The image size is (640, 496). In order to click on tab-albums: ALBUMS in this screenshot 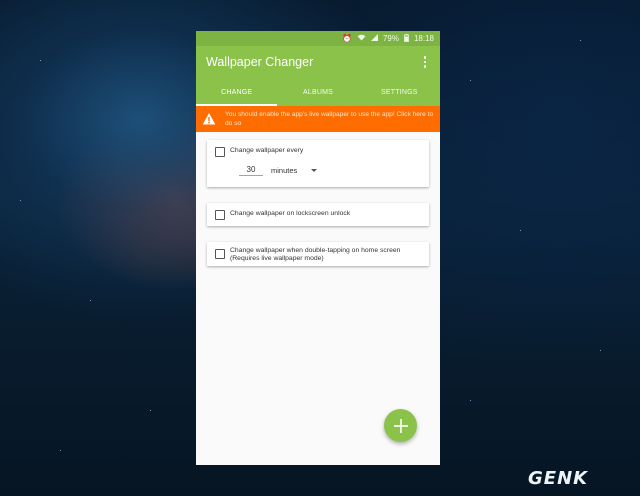, I will do `click(317, 92)`.